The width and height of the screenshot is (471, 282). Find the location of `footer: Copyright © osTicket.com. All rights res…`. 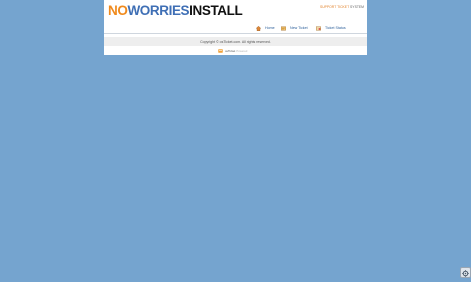

footer: Copyright © osTicket.com. All rights res… is located at coordinates (235, 41).